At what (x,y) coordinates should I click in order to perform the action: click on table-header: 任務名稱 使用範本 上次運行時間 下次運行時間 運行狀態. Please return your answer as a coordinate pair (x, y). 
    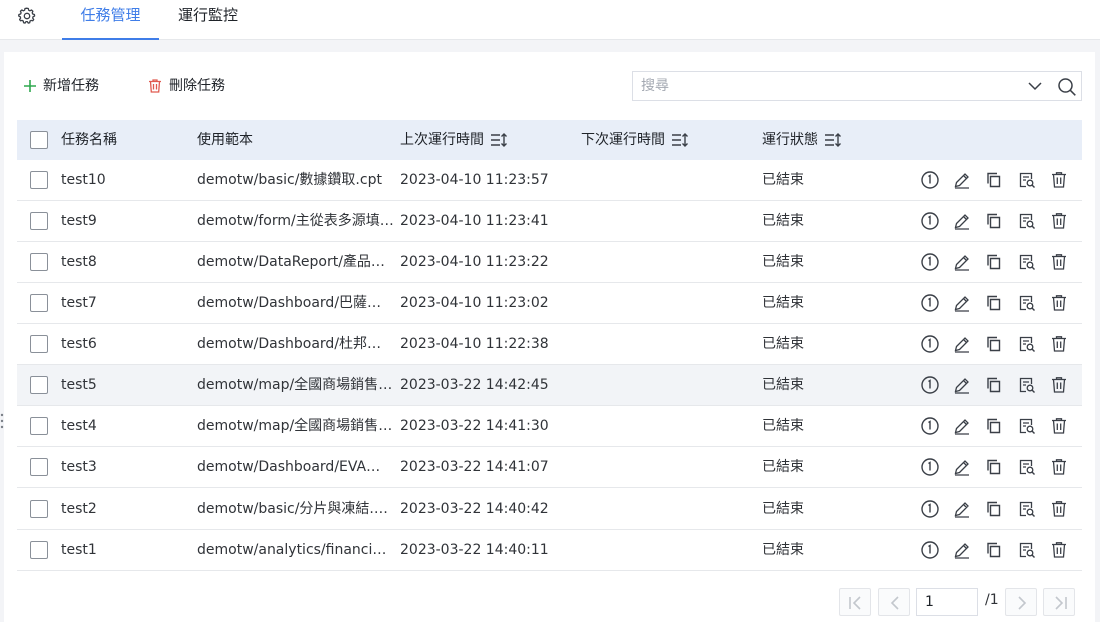
    Looking at the image, I should click on (549, 140).